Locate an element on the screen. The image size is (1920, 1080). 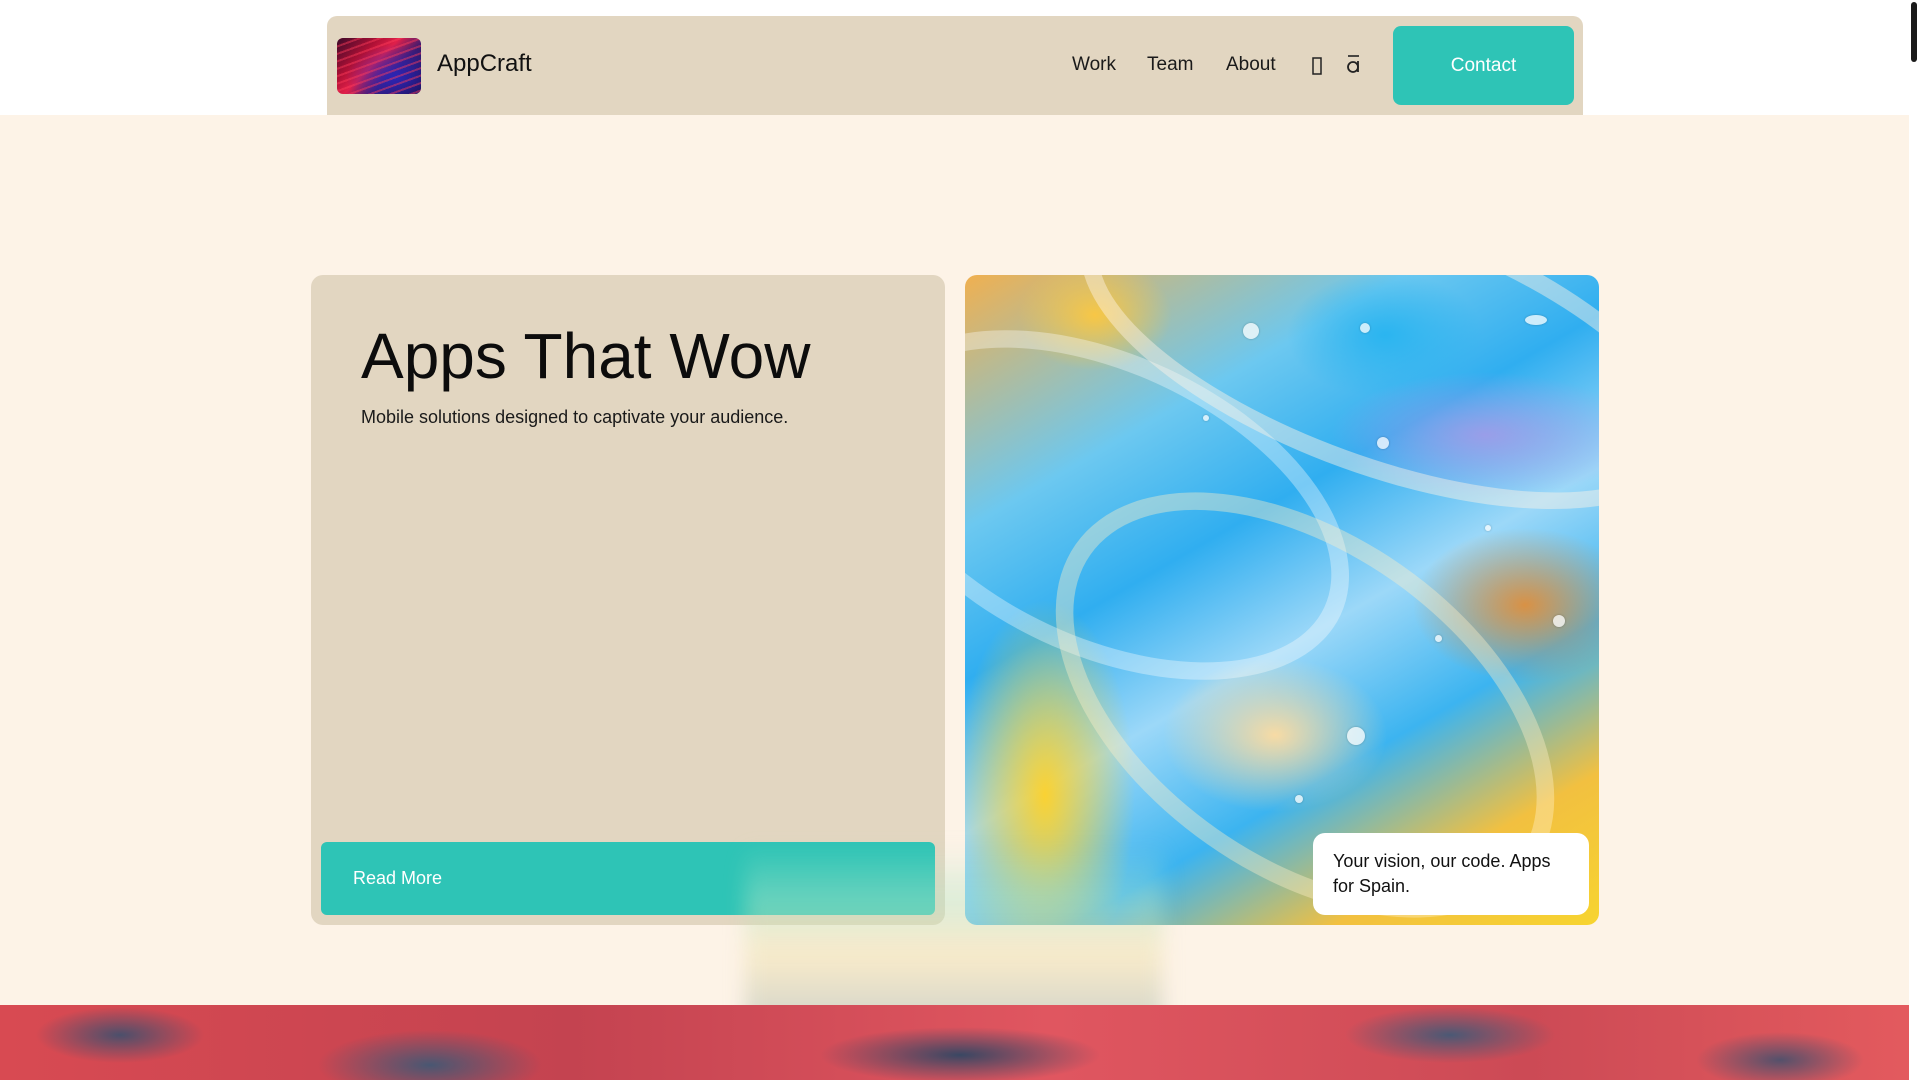
navbar: AppCraft Work Team About Contact is located at coordinates (955, 65).